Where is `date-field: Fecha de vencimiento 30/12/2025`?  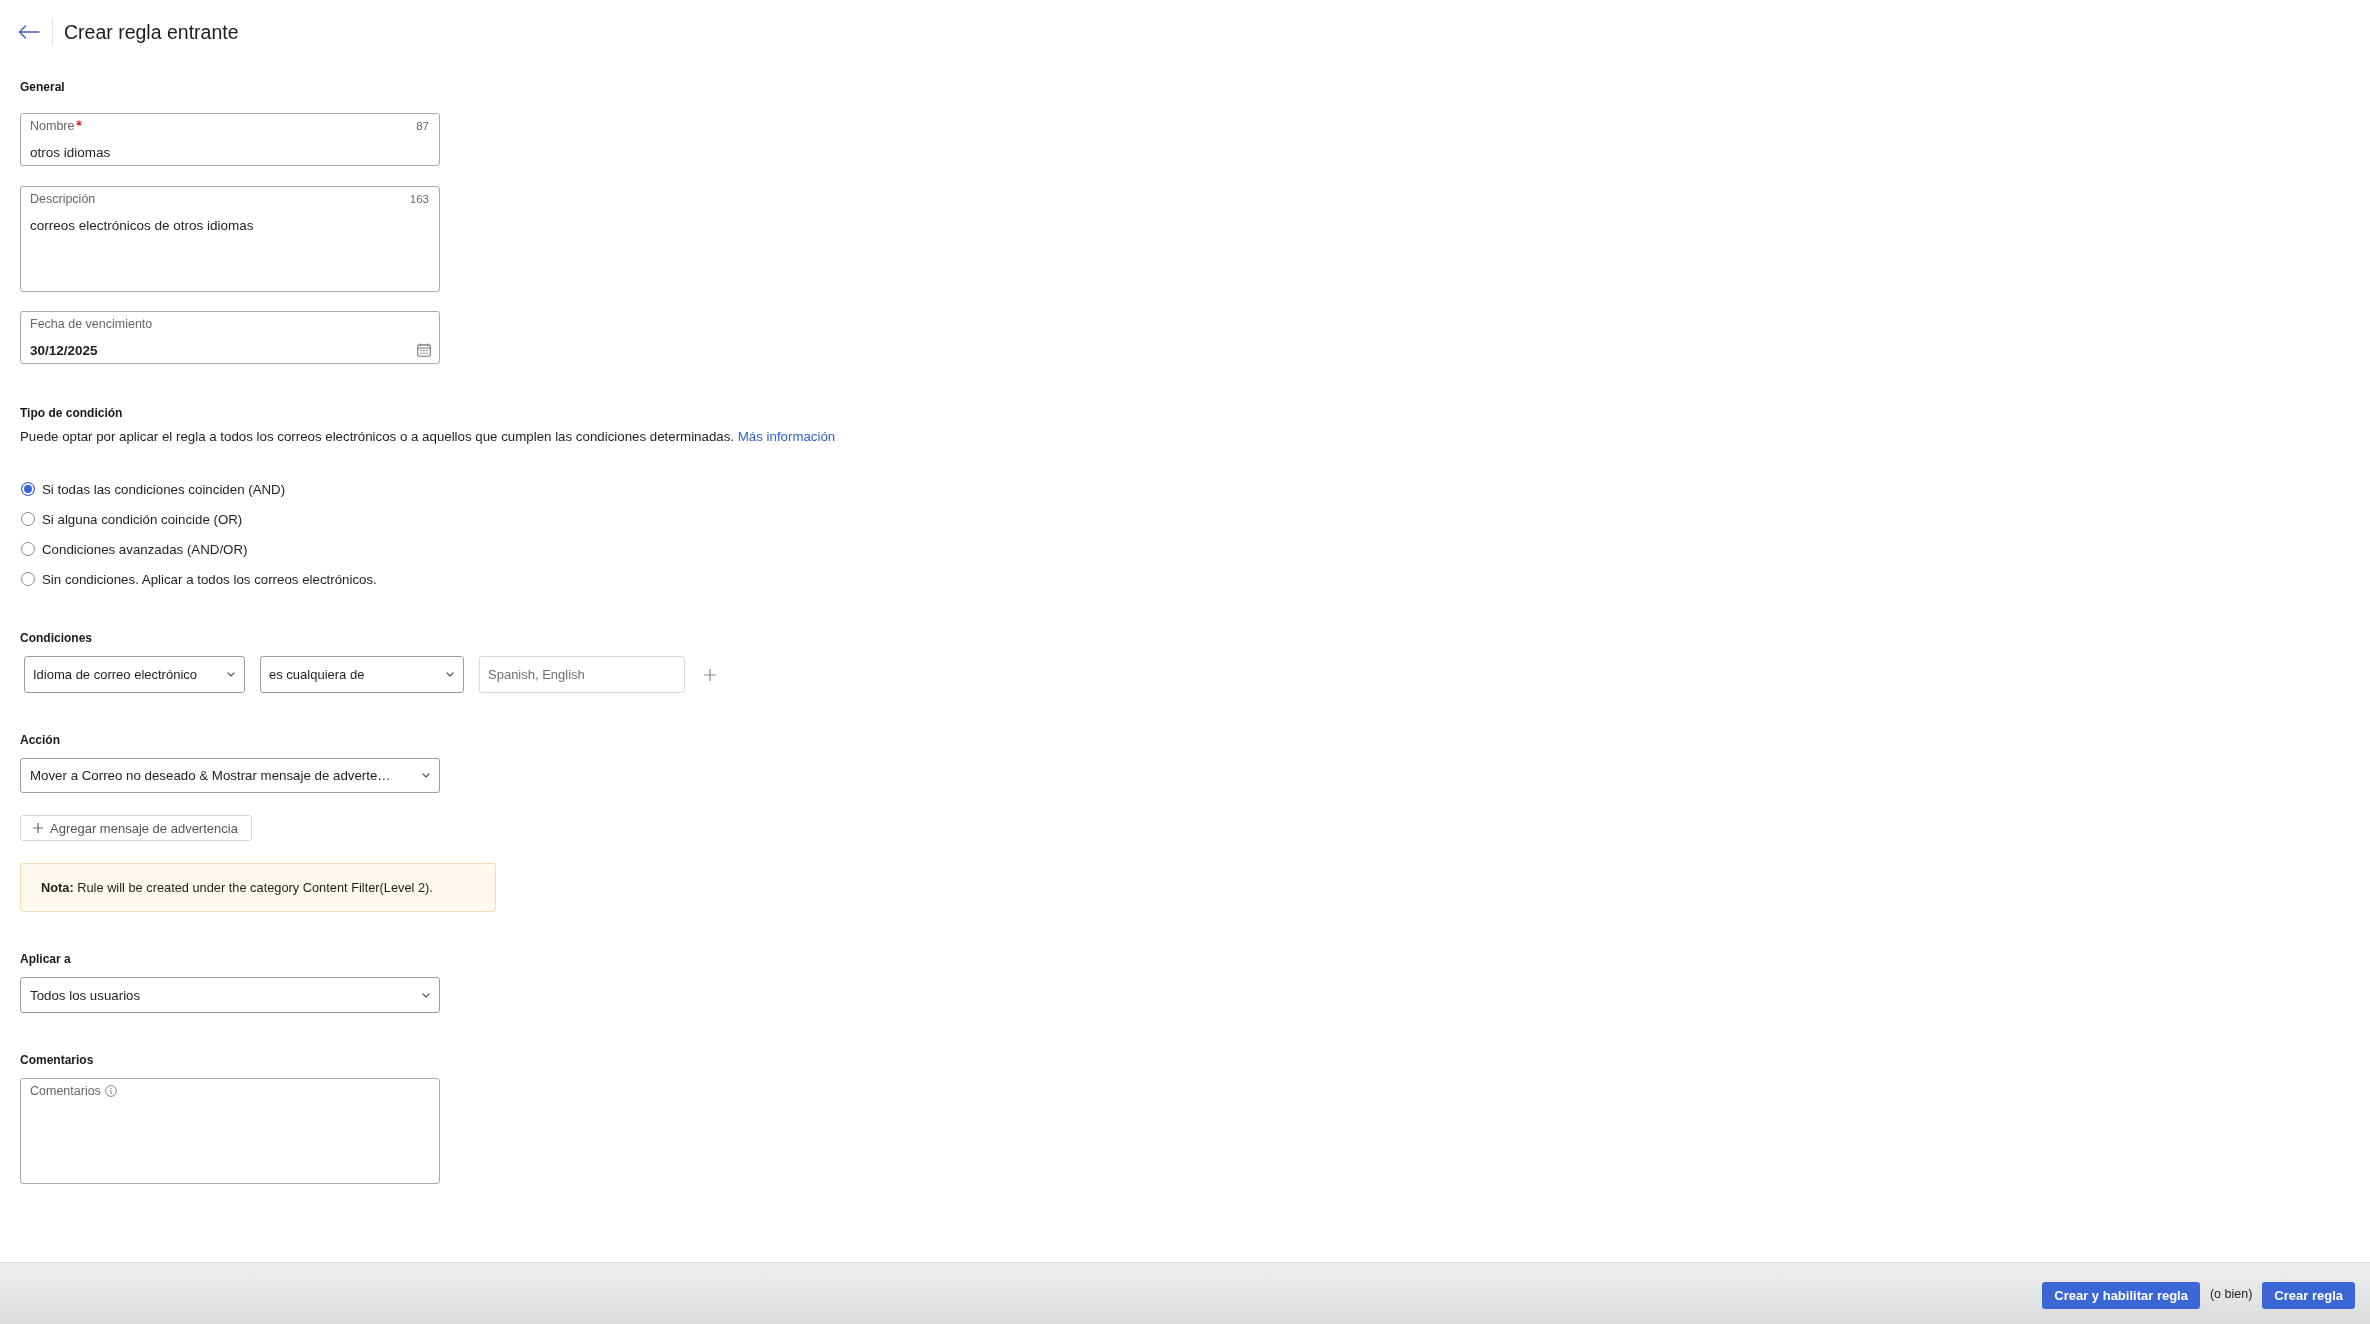
date-field: Fecha de vencimiento 30/12/2025 is located at coordinates (230, 337).